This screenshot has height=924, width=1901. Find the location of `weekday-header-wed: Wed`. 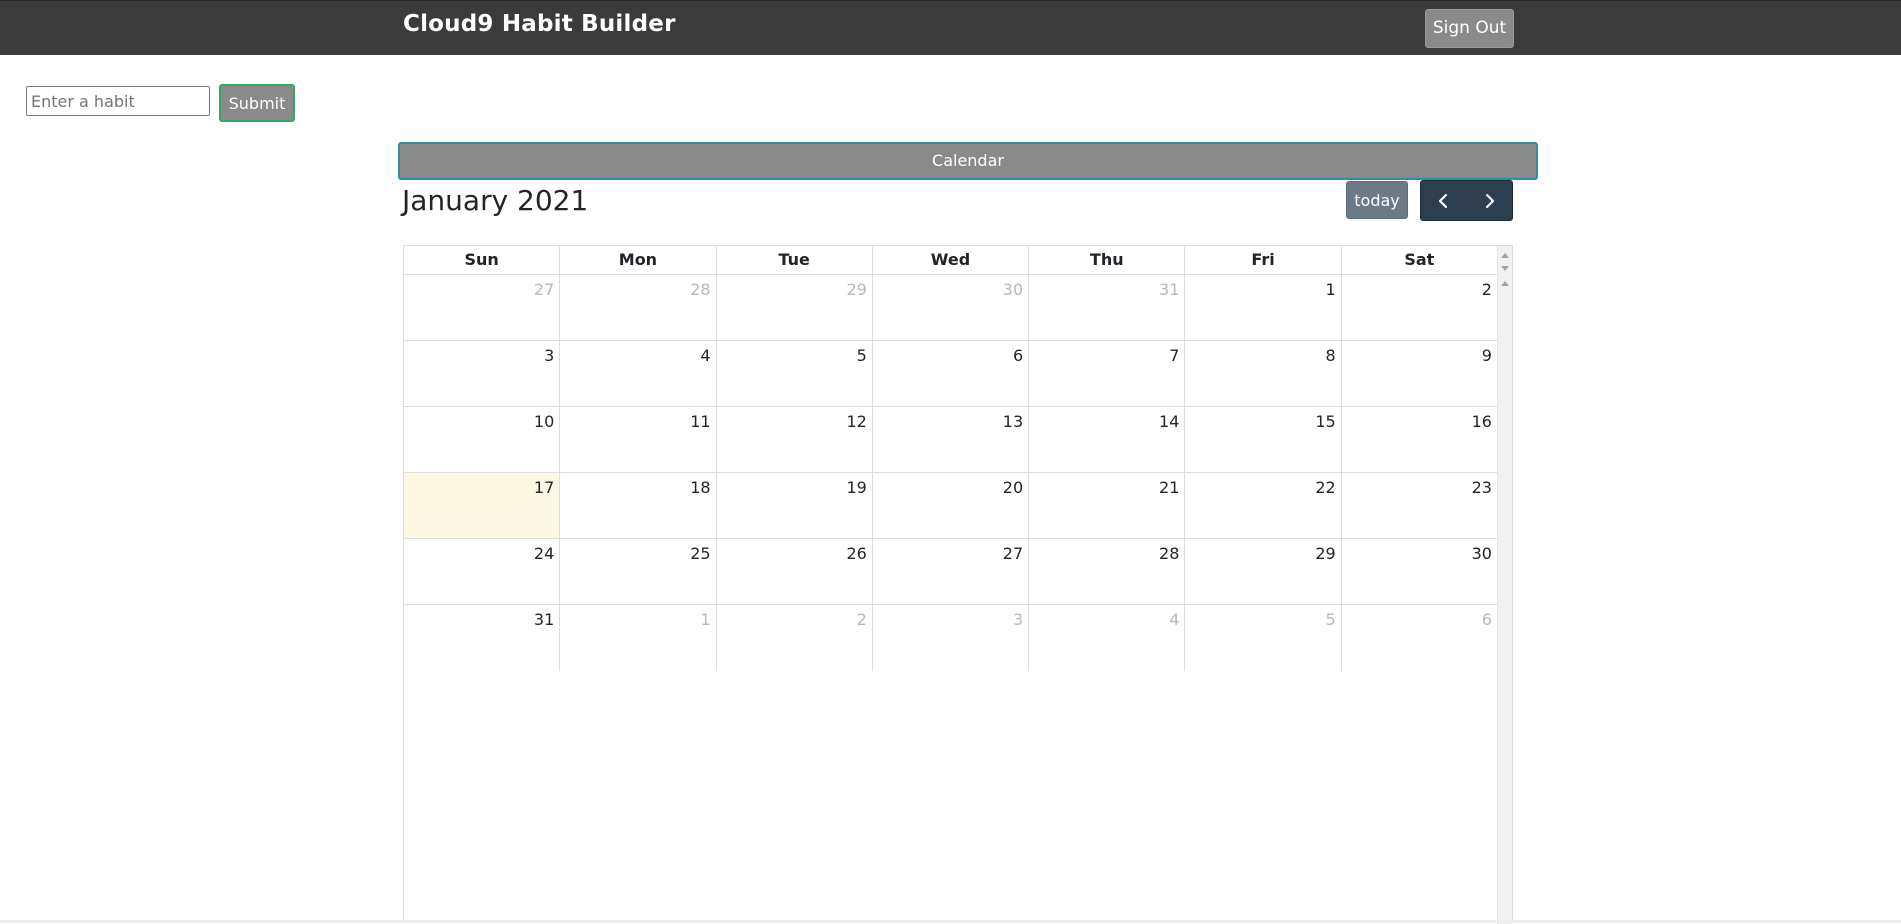

weekday-header-wed: Wed is located at coordinates (951, 260).